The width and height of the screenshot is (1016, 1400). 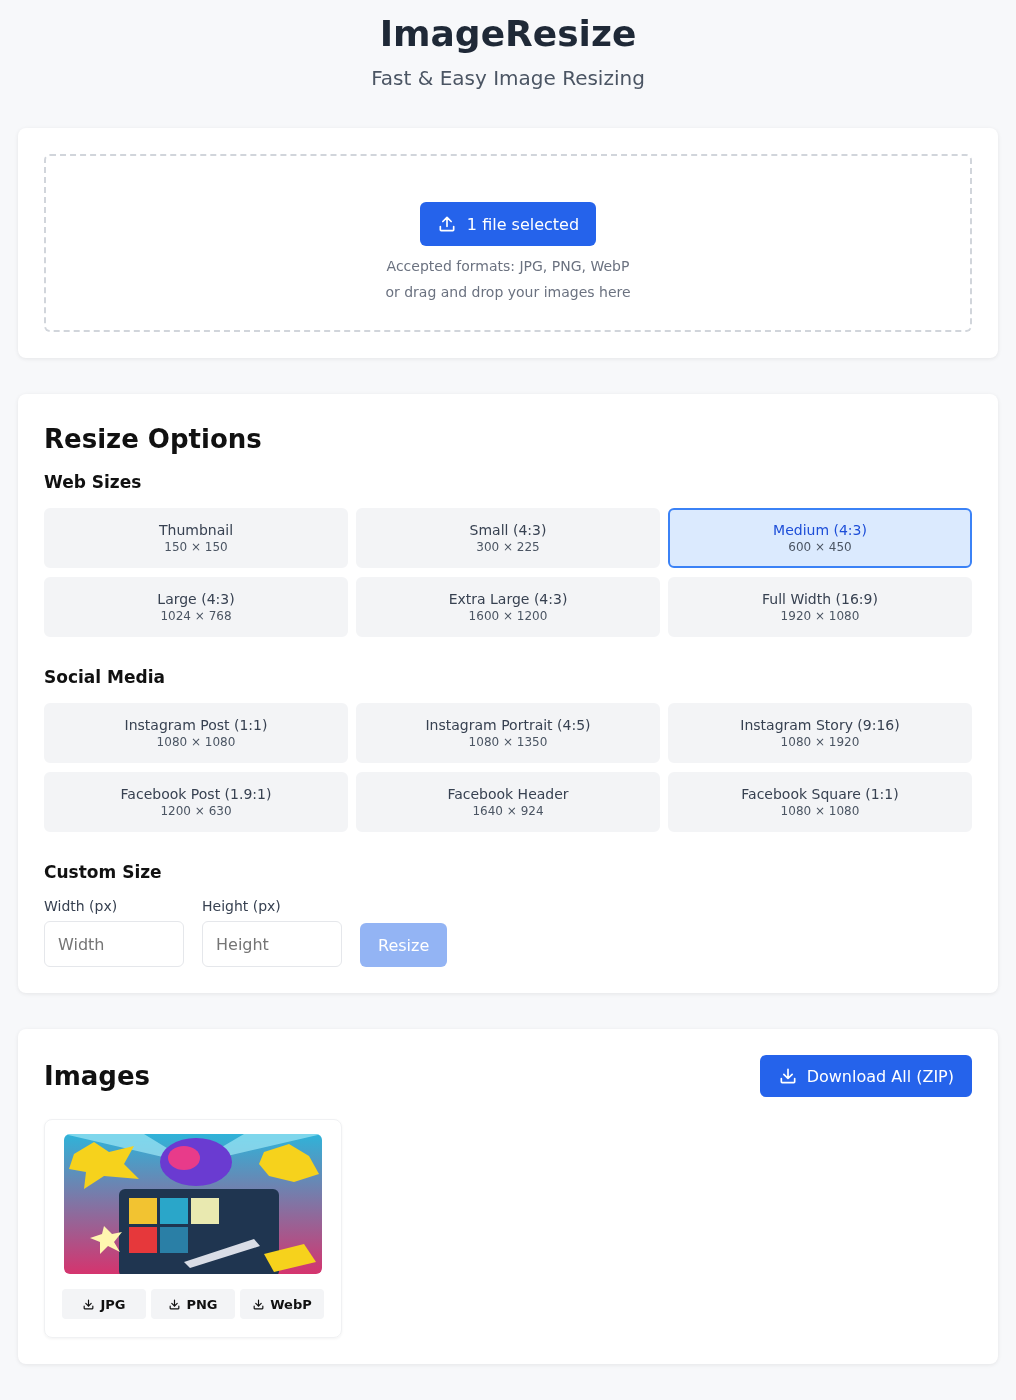 I want to click on size-preset: Full Width (16:9) 1920 × 1080, so click(x=820, y=607).